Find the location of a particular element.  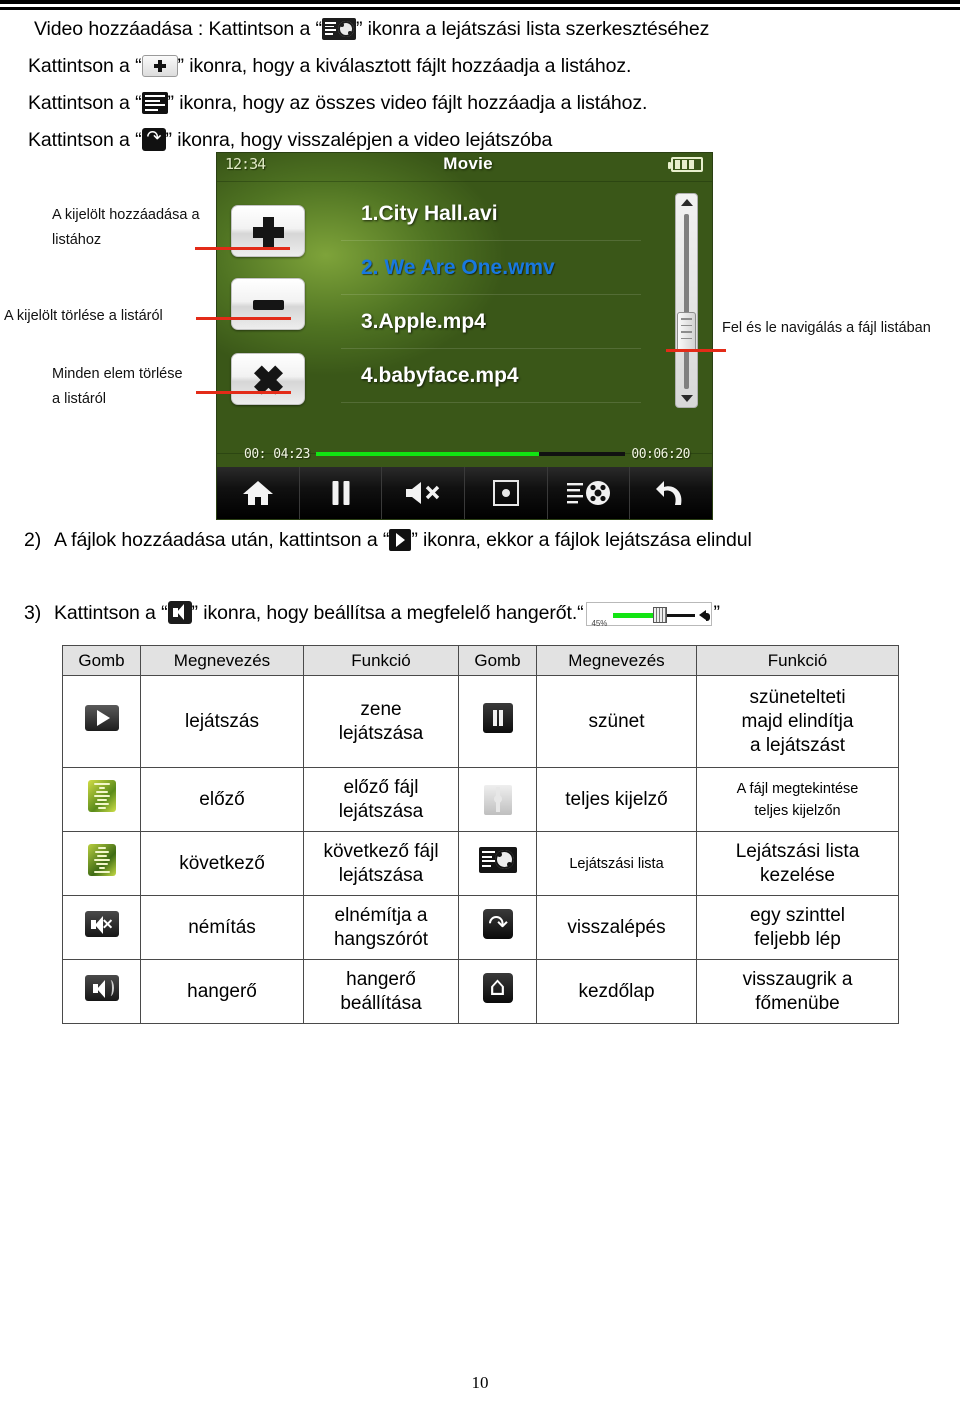

progress-bar is located at coordinates (470, 454).